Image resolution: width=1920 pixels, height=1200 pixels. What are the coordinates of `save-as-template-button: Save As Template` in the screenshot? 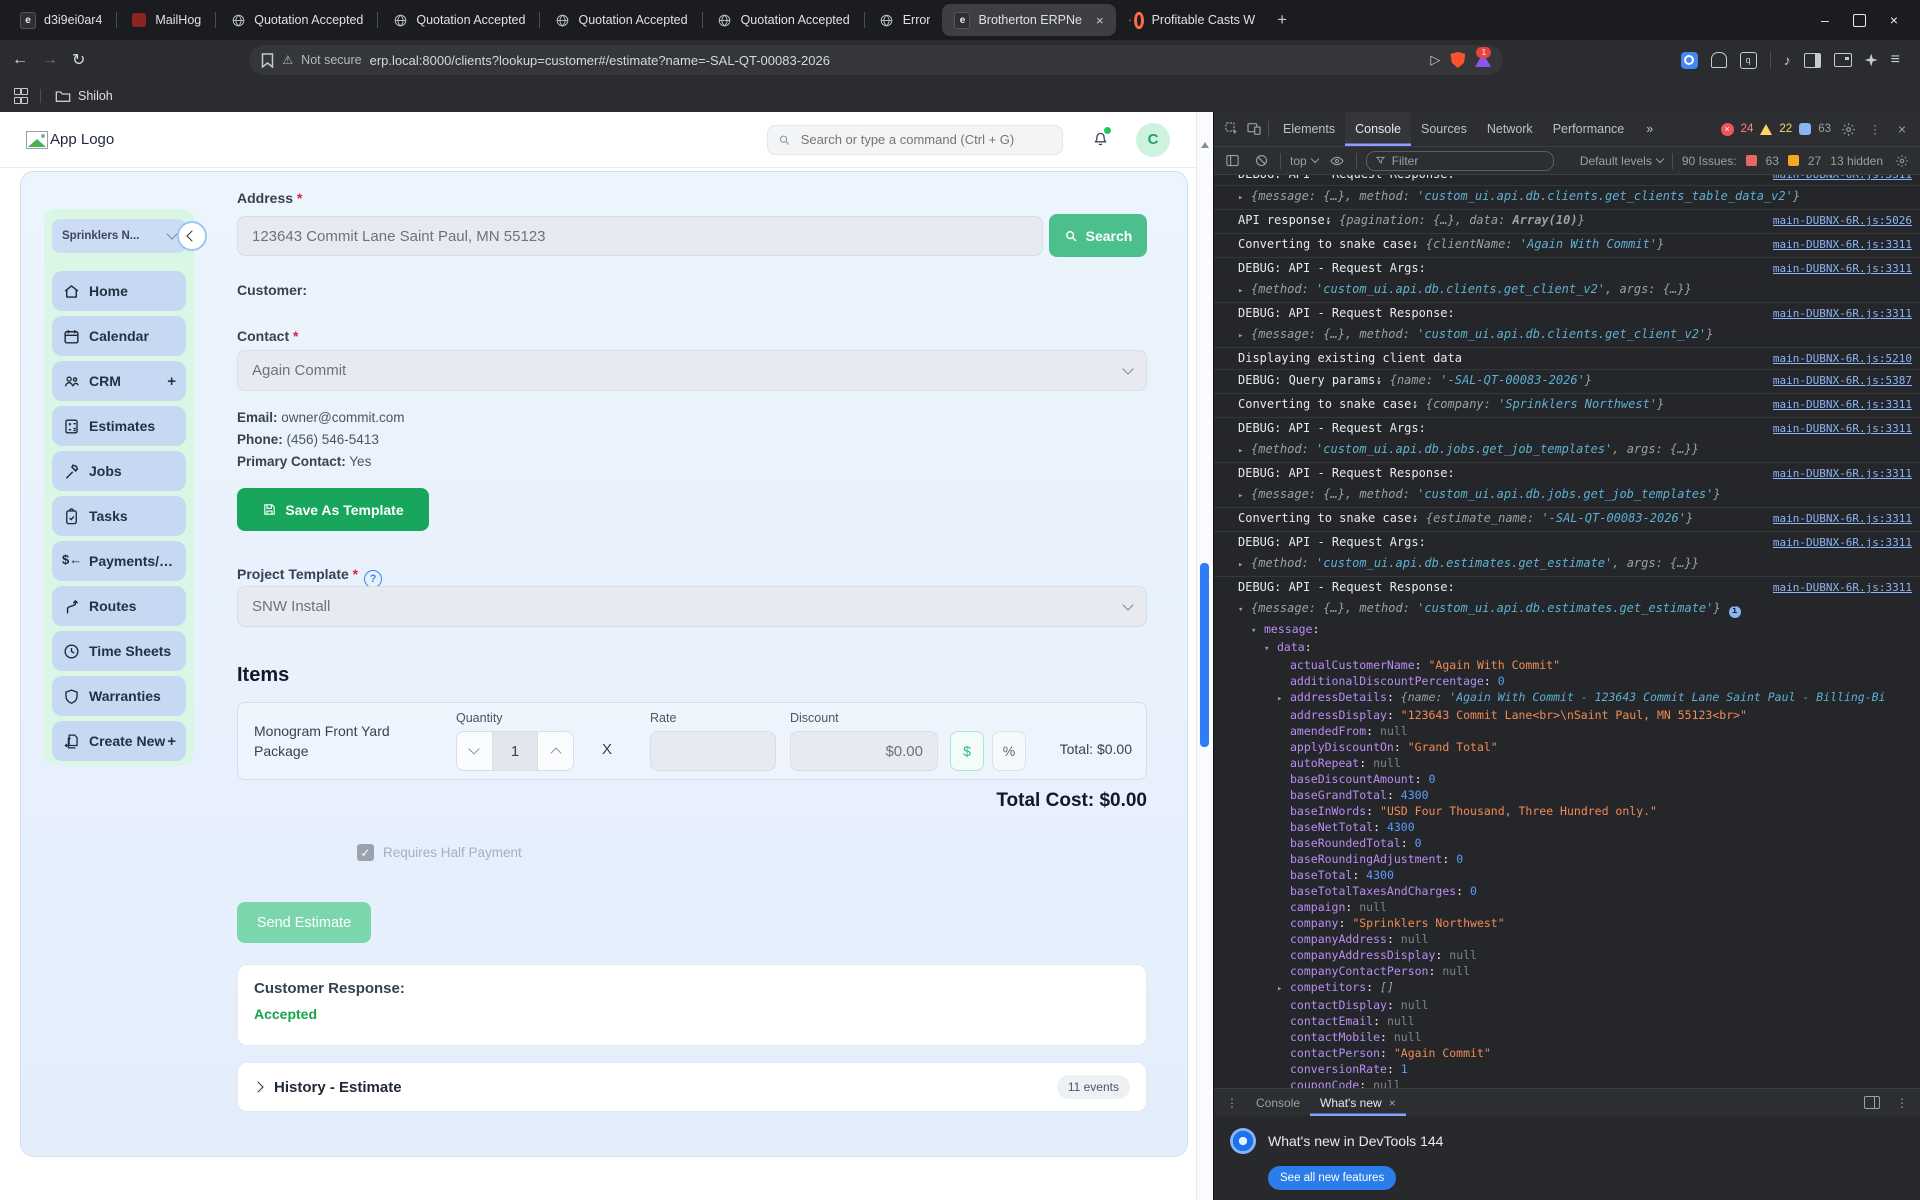 It's located at (333, 509).